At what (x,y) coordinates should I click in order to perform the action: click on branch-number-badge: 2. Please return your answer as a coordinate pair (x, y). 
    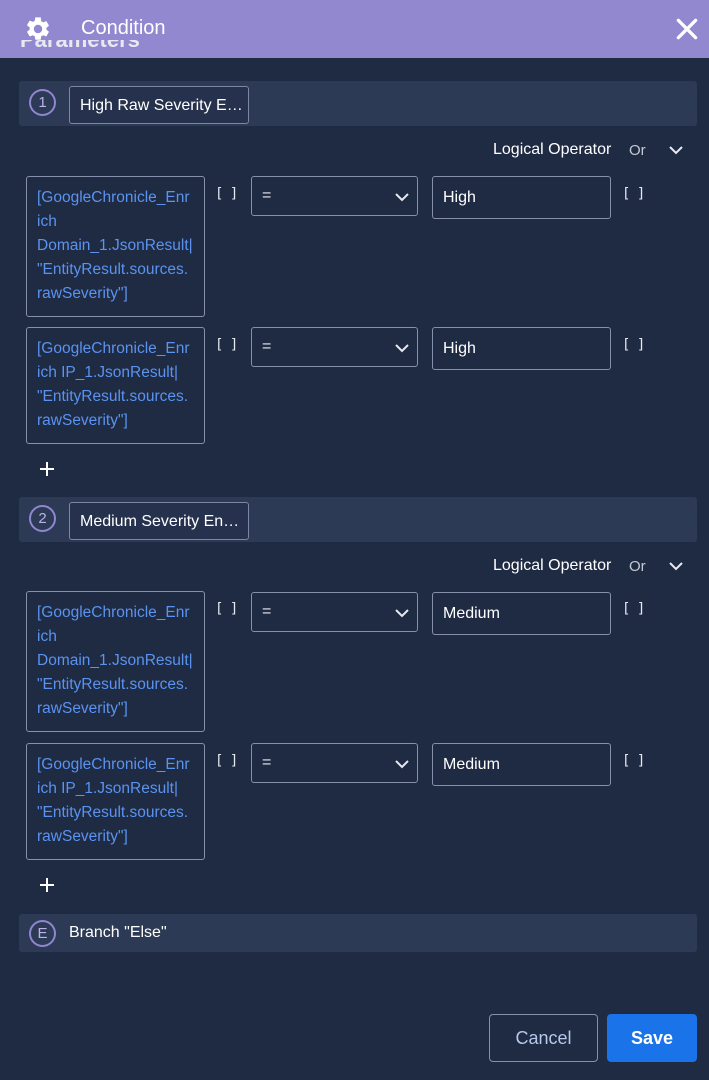
    Looking at the image, I should click on (42, 518).